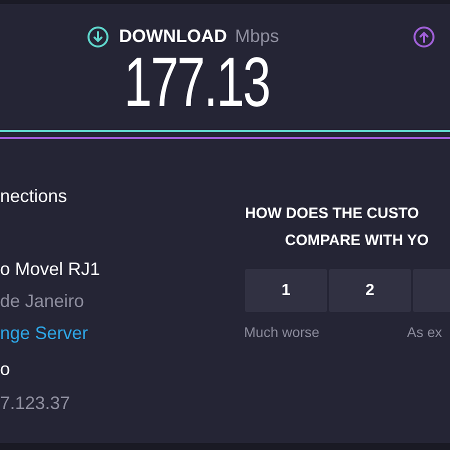 Image resolution: width=450 pixels, height=450 pixels. What do you see at coordinates (424, 332) in the screenshot?
I see `scale-label: As ex` at bounding box center [424, 332].